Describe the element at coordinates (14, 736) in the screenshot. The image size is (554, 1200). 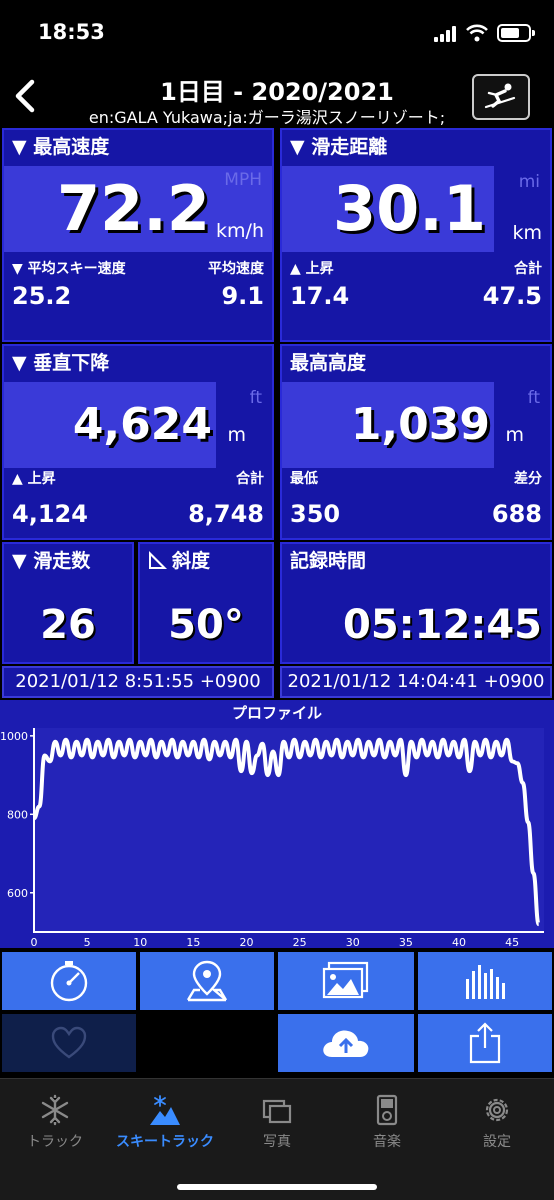
I see `y-tick-label: 1000` at that location.